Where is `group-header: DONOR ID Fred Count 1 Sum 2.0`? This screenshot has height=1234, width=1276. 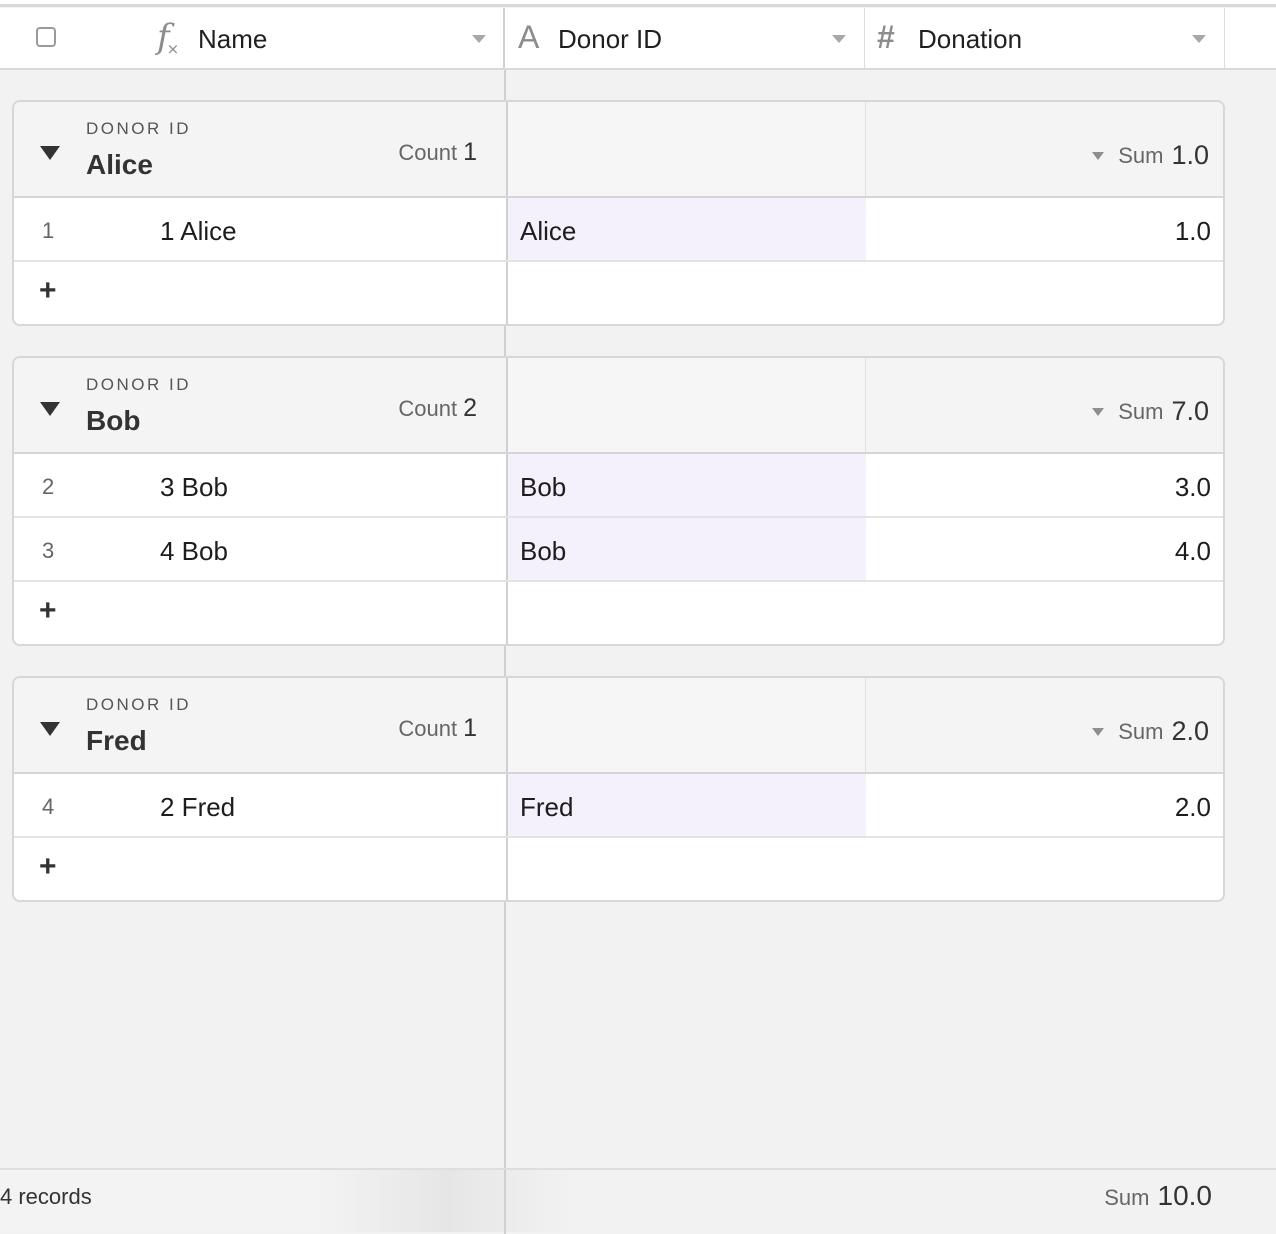 group-header: DONOR ID Fred Count 1 Sum 2.0 is located at coordinates (618, 726).